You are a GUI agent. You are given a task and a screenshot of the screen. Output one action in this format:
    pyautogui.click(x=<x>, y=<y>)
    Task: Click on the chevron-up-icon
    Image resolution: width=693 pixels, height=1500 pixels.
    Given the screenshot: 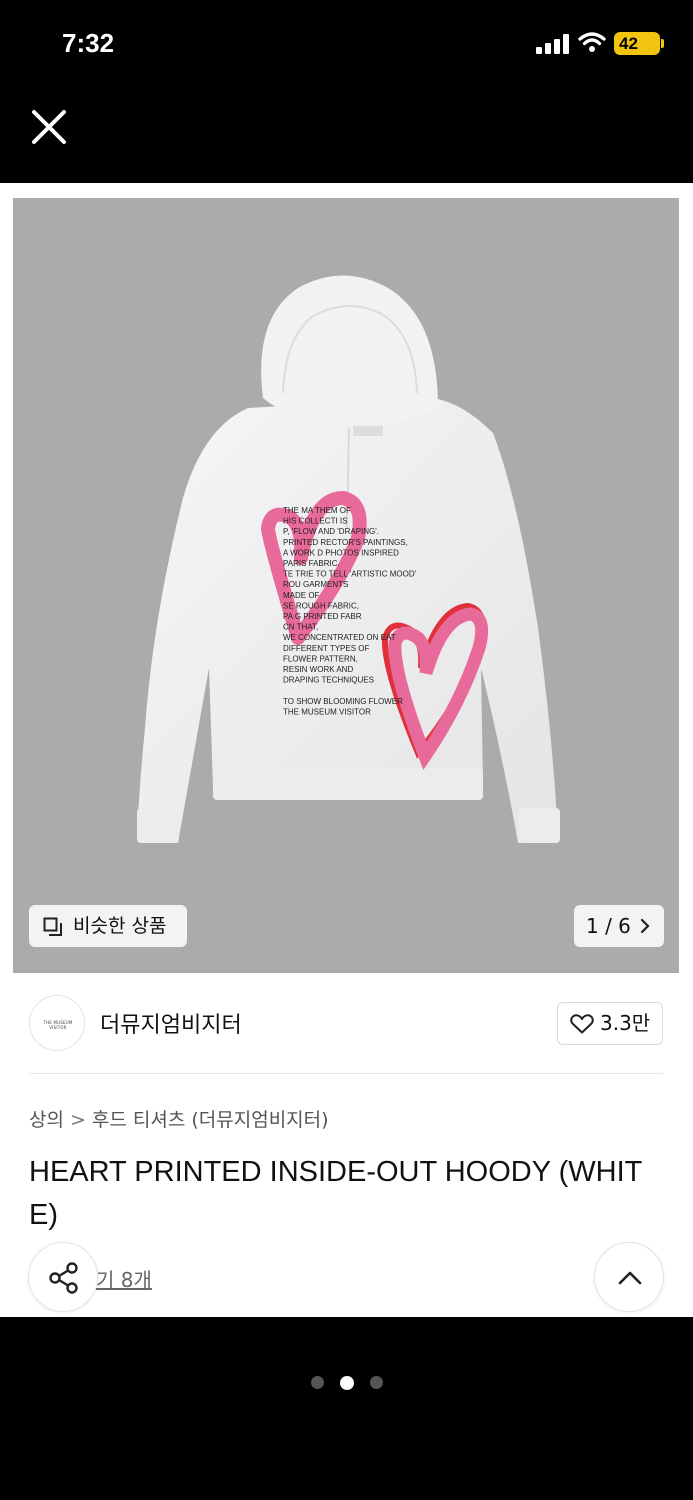 What is the action you would take?
    pyautogui.click(x=630, y=1278)
    